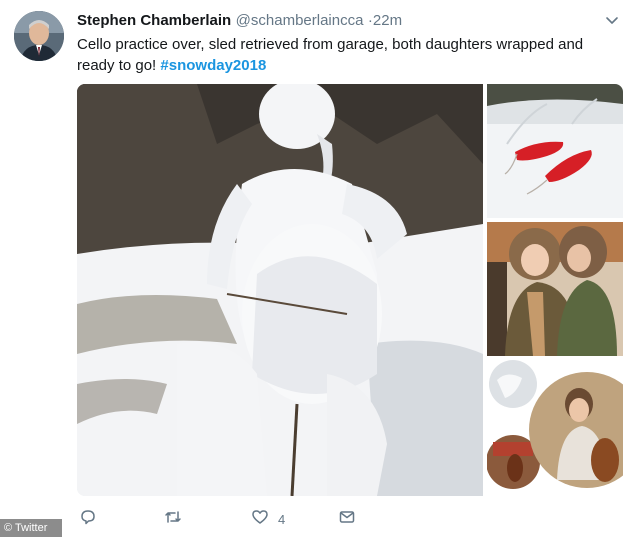  Describe the element at coordinates (300, 20) in the screenshot. I see `author-handle: @schamberlaincca` at that location.